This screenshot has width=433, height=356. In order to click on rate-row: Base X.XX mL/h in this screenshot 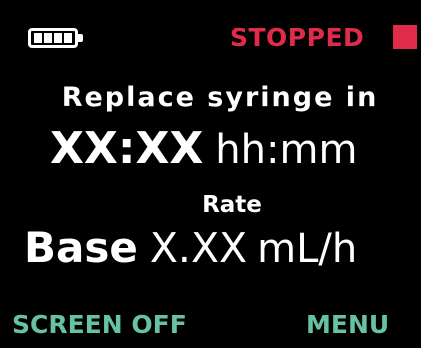, I will do `click(190, 249)`.